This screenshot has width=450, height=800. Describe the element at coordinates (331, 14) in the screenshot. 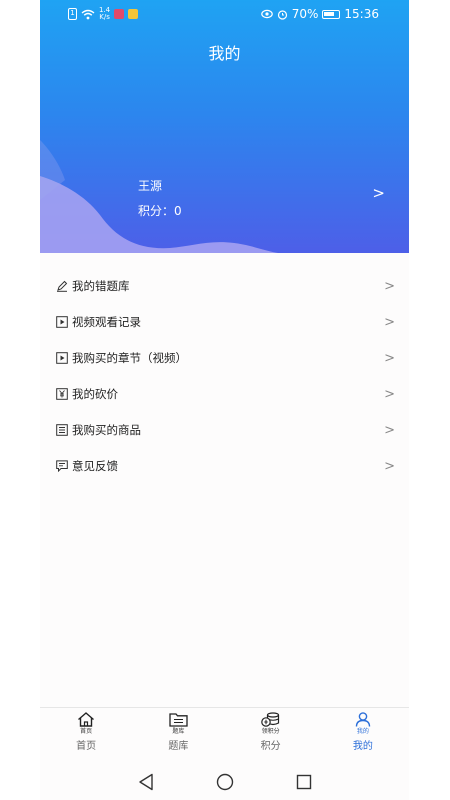

I see `battery-icon` at that location.